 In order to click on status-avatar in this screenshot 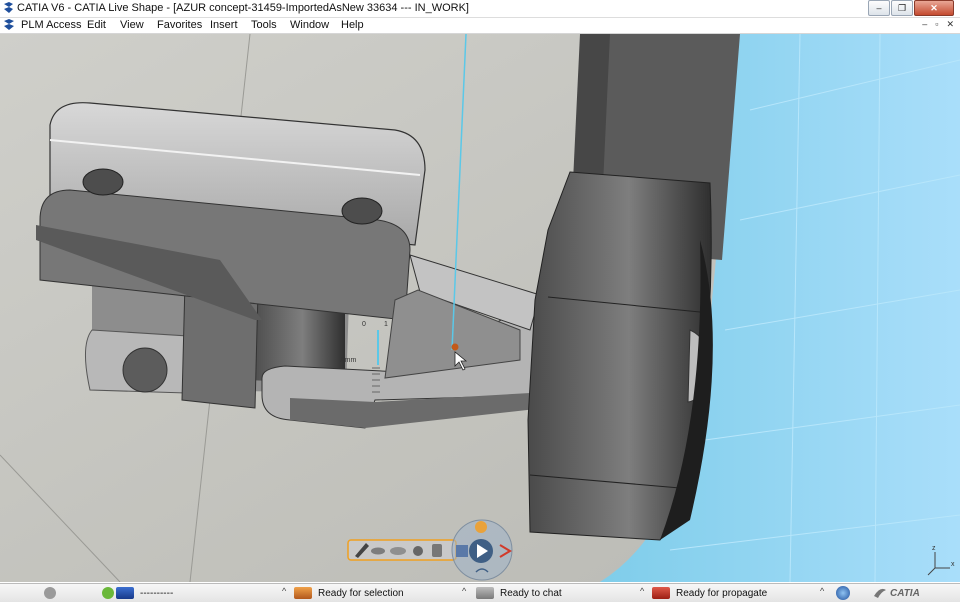, I will do `click(50, 593)`.